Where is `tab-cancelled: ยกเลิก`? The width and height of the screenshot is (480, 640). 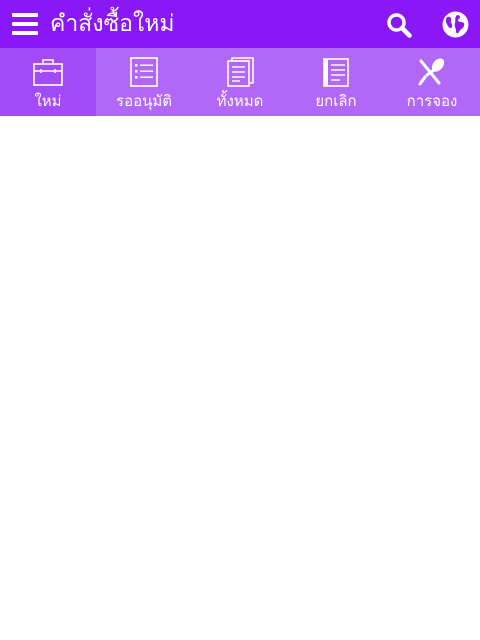 tab-cancelled: ยกเลิก is located at coordinates (336, 82).